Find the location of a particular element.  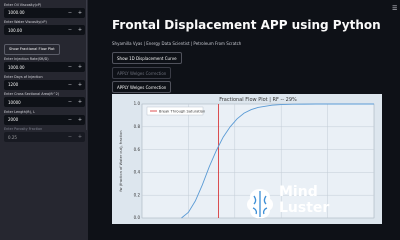

y-tick-label: 1.0 is located at coordinates (137, 103).